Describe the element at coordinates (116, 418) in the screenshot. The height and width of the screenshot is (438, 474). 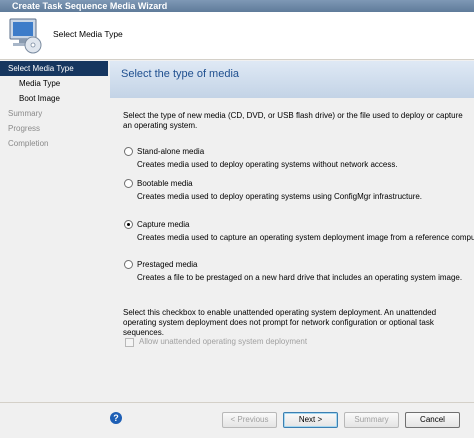
I see `help-icon: ?` at that location.